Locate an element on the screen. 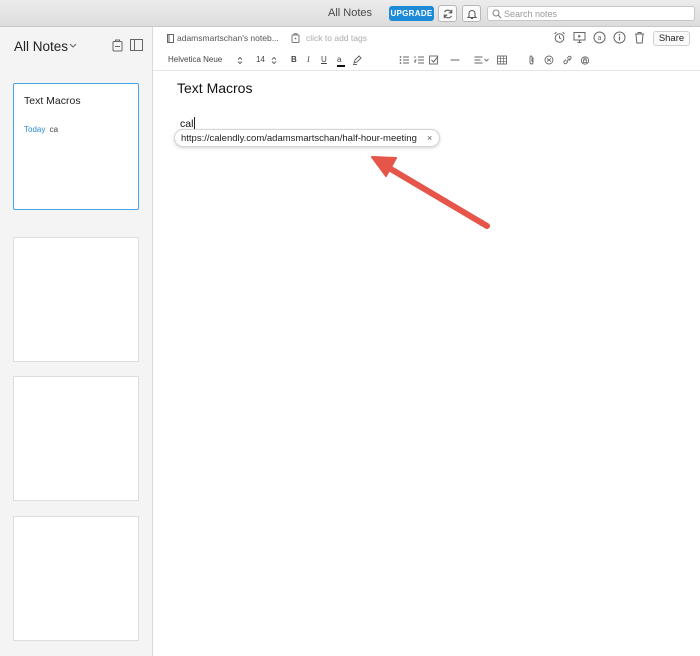 This screenshot has height=656, width=700. note-card-text-macros: Text Macros Today ca is located at coordinates (76, 146).